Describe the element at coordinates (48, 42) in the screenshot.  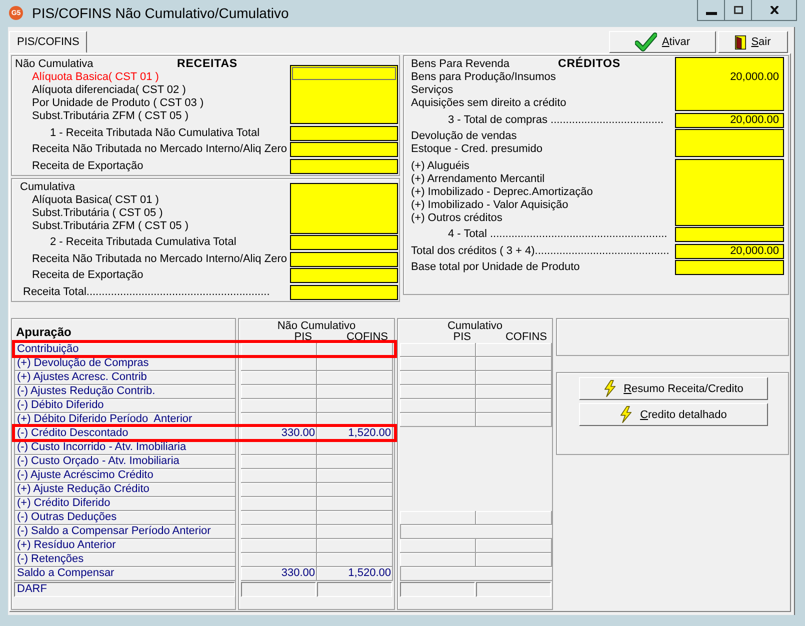
I see `tab: PIS/COFINS` at that location.